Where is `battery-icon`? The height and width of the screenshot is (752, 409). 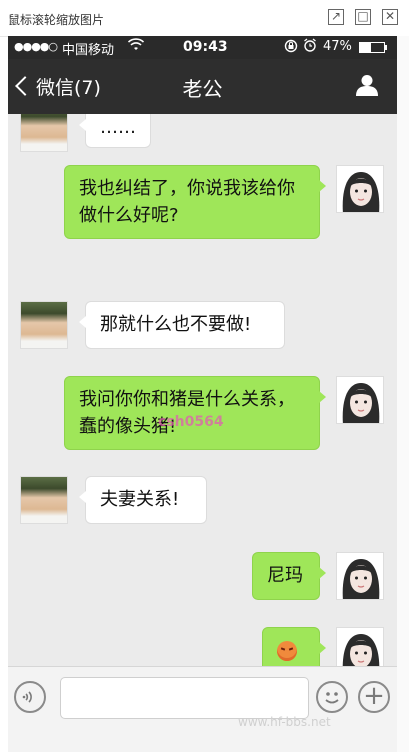
battery-icon is located at coordinates (372, 47).